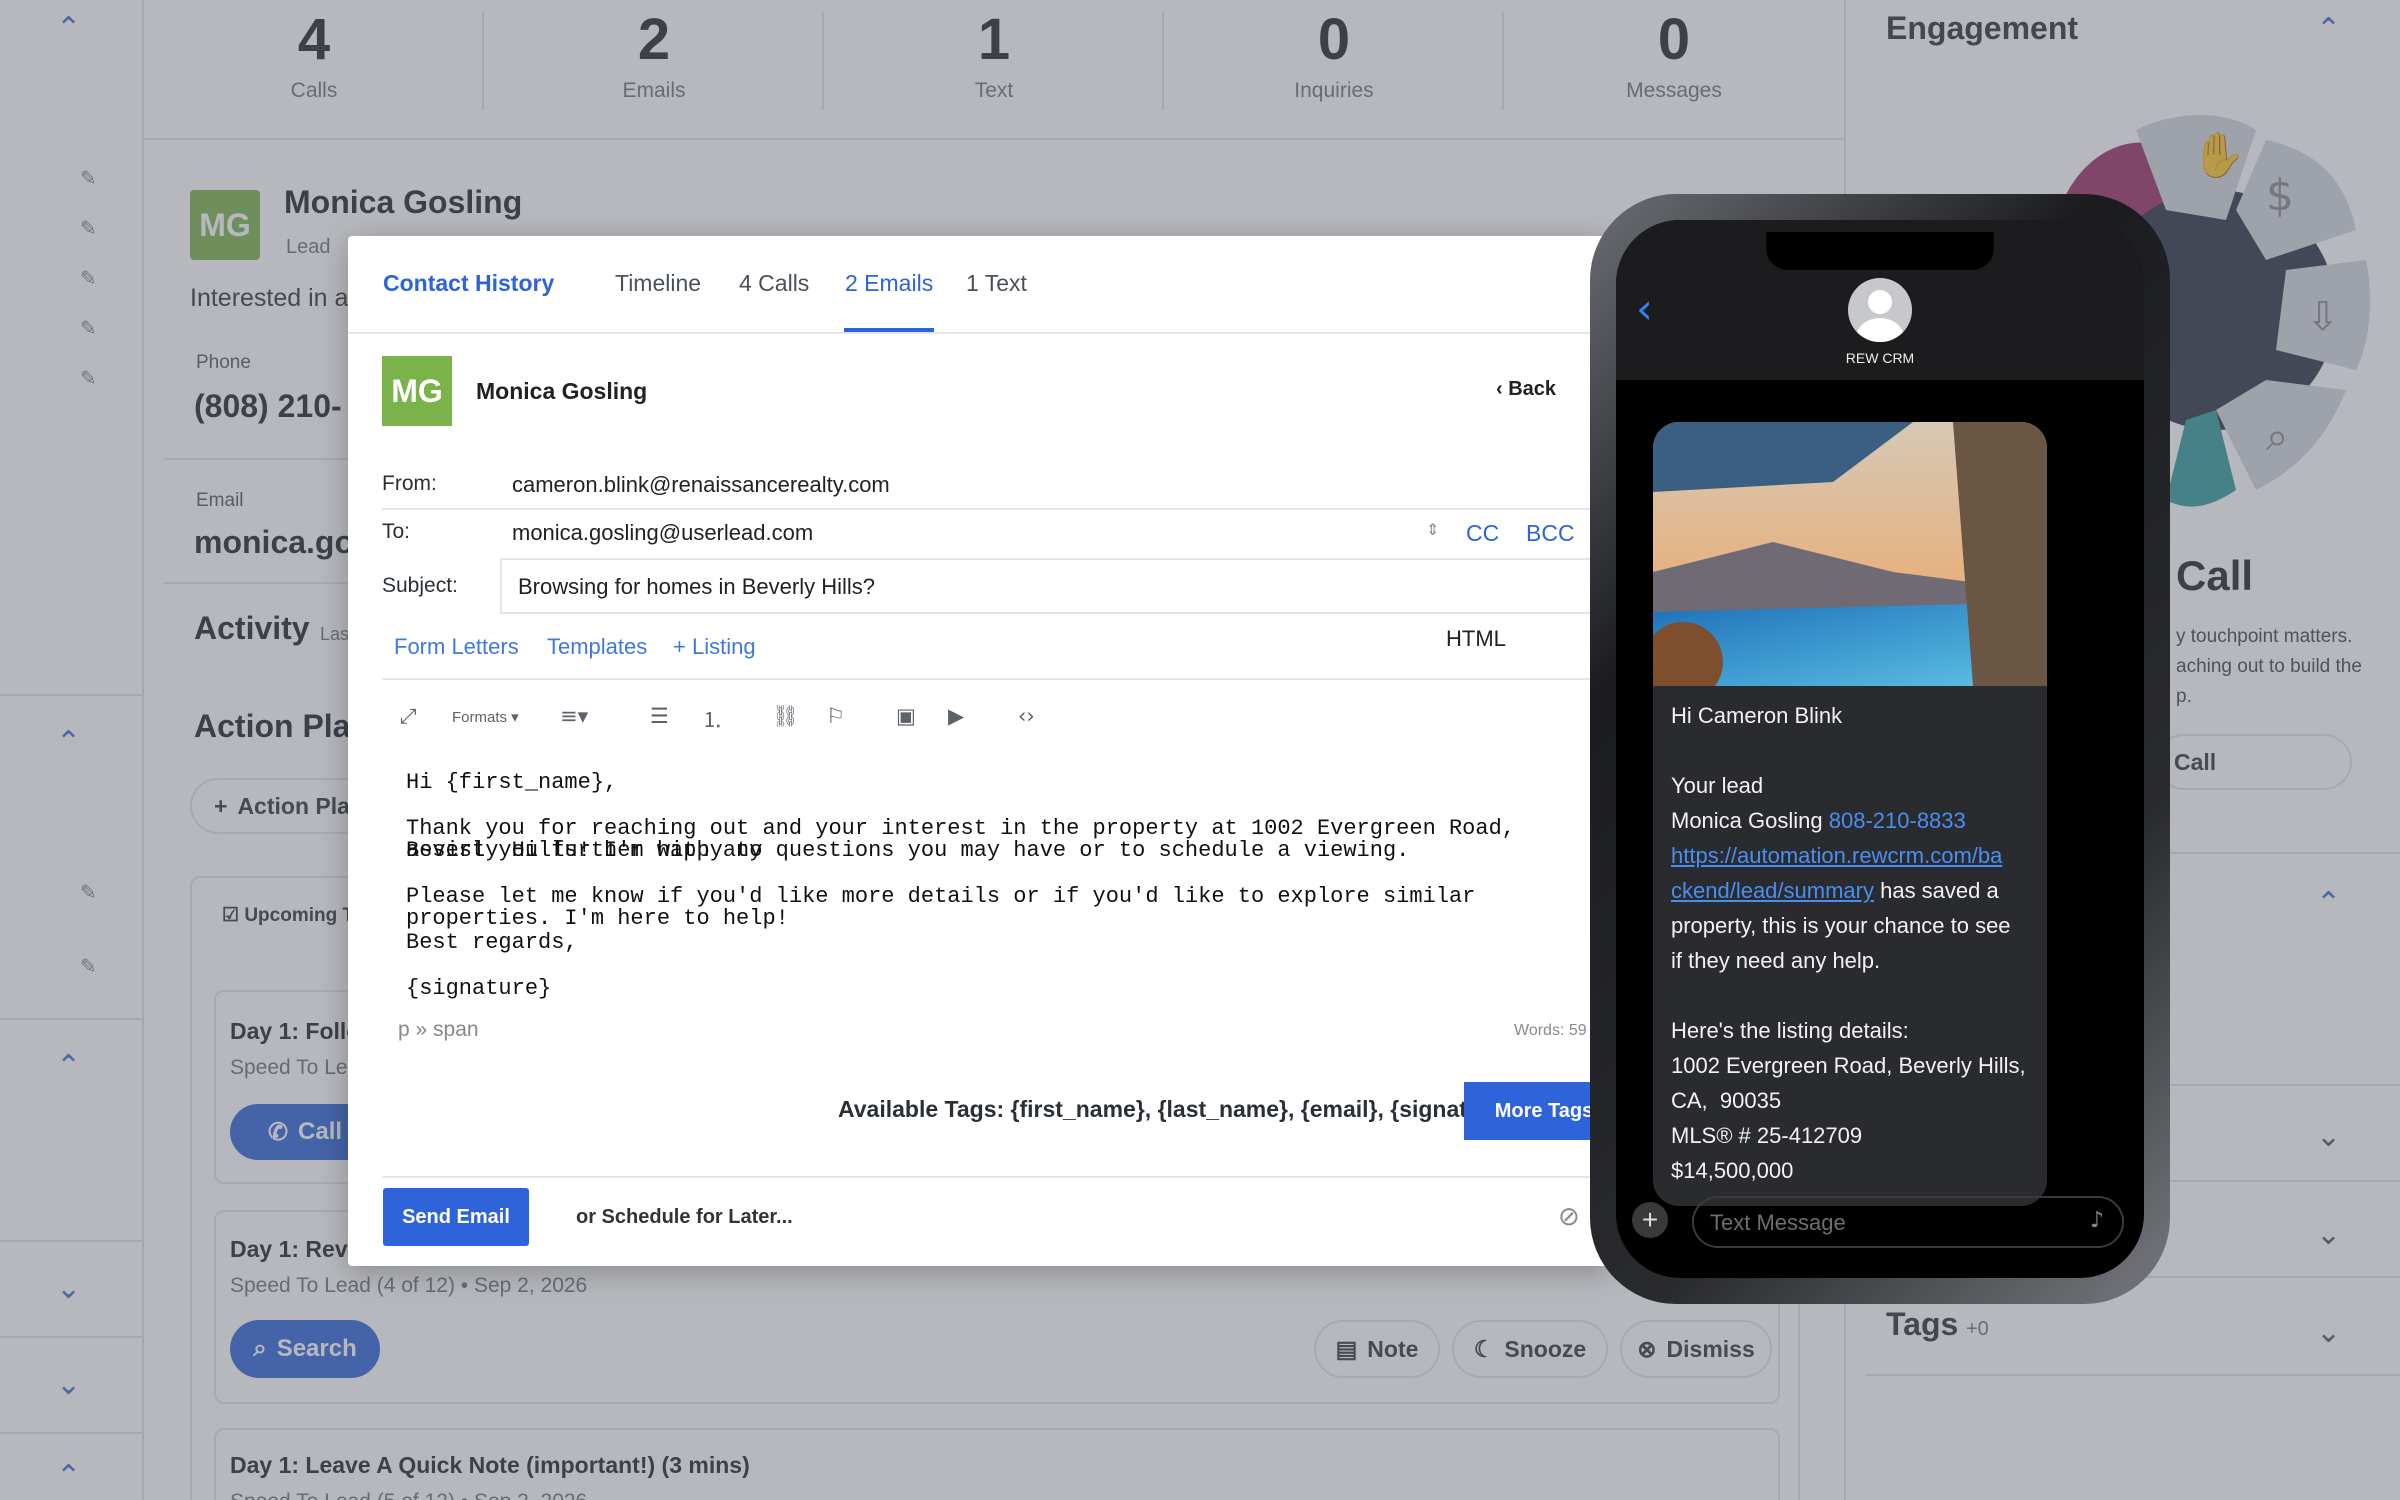  Describe the element at coordinates (701, 485) in the screenshot. I see `from-field: cameron.blink@renaissancerealty.com` at that location.